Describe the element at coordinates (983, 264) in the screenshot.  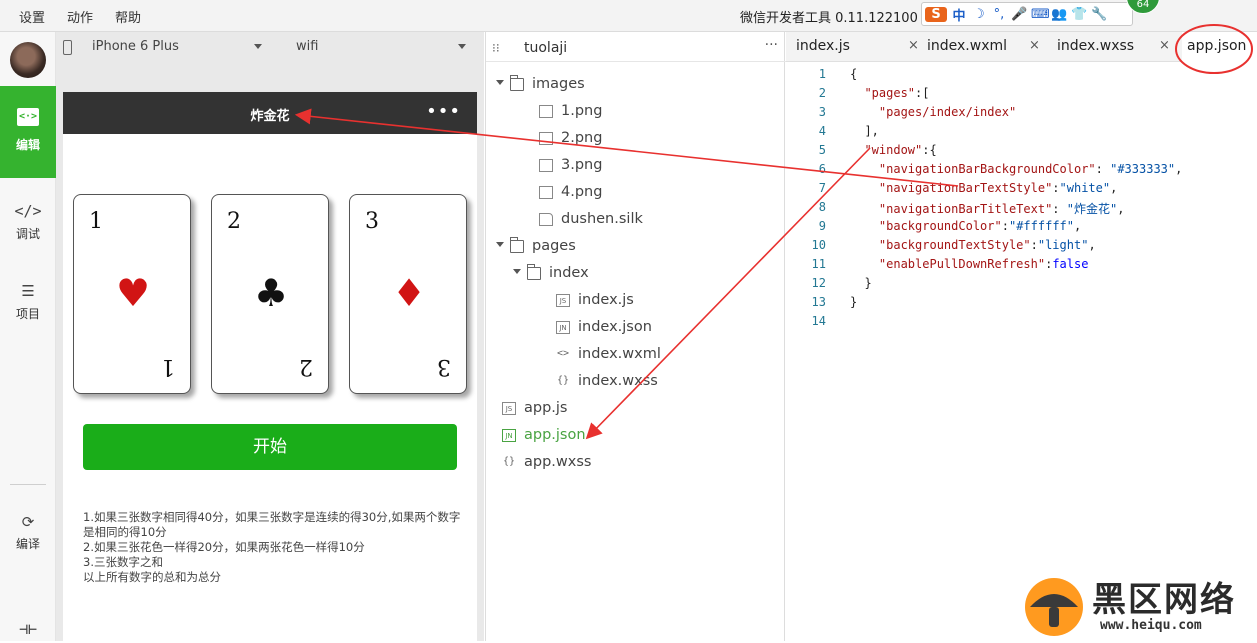
I see `code-line: "enablePullDownRefresh":false` at that location.